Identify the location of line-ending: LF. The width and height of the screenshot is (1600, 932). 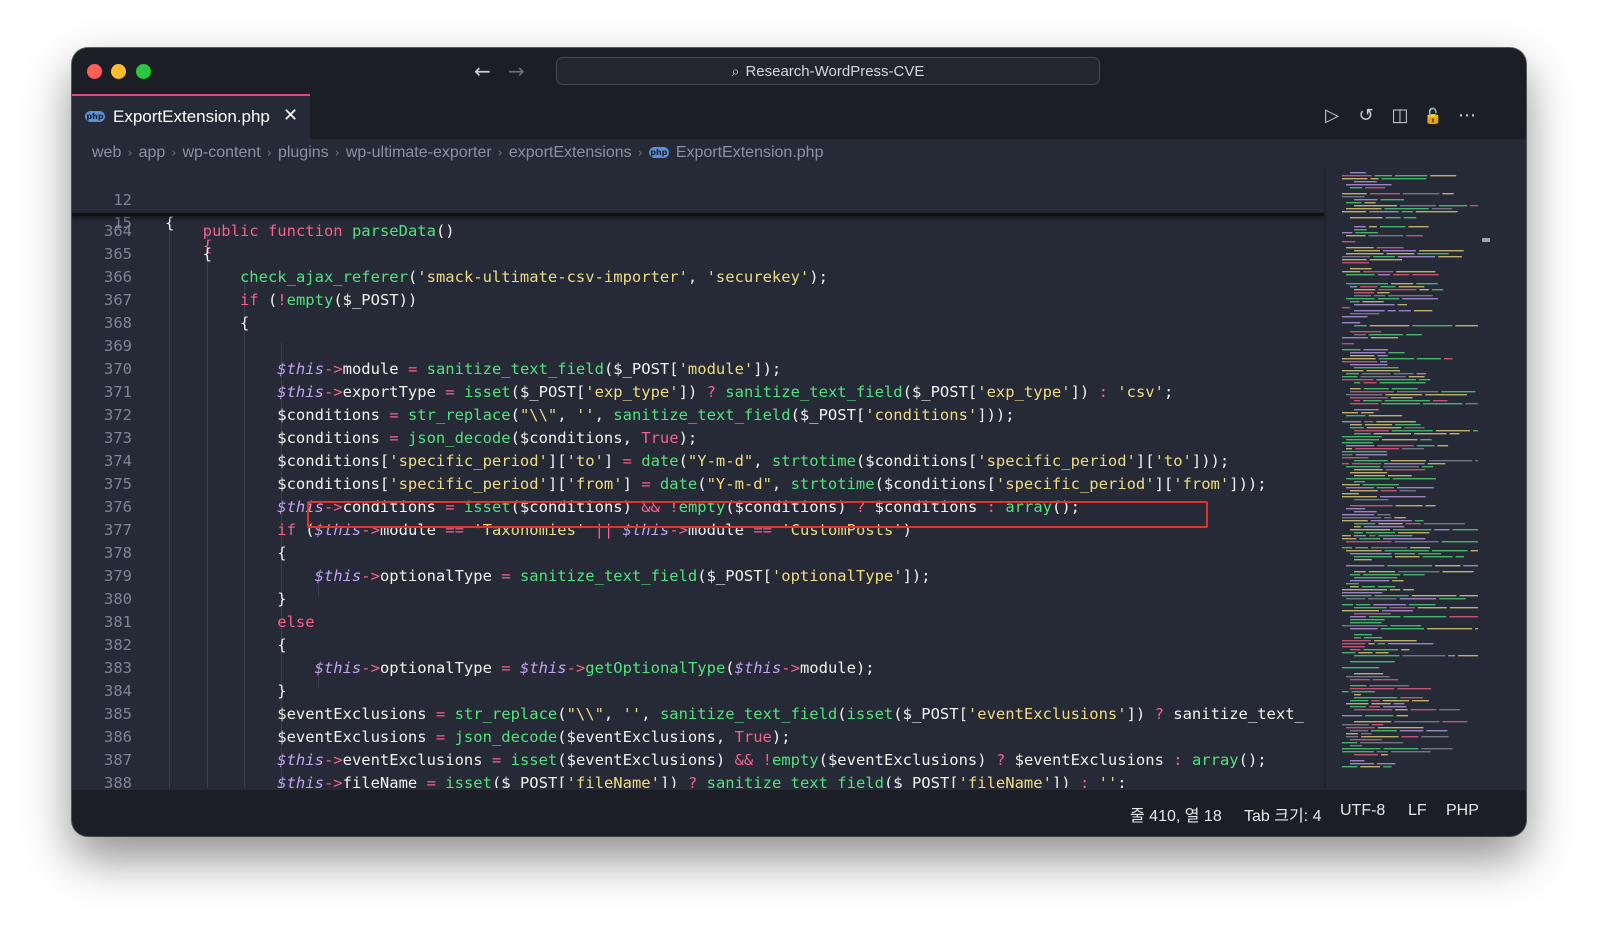
(1417, 811).